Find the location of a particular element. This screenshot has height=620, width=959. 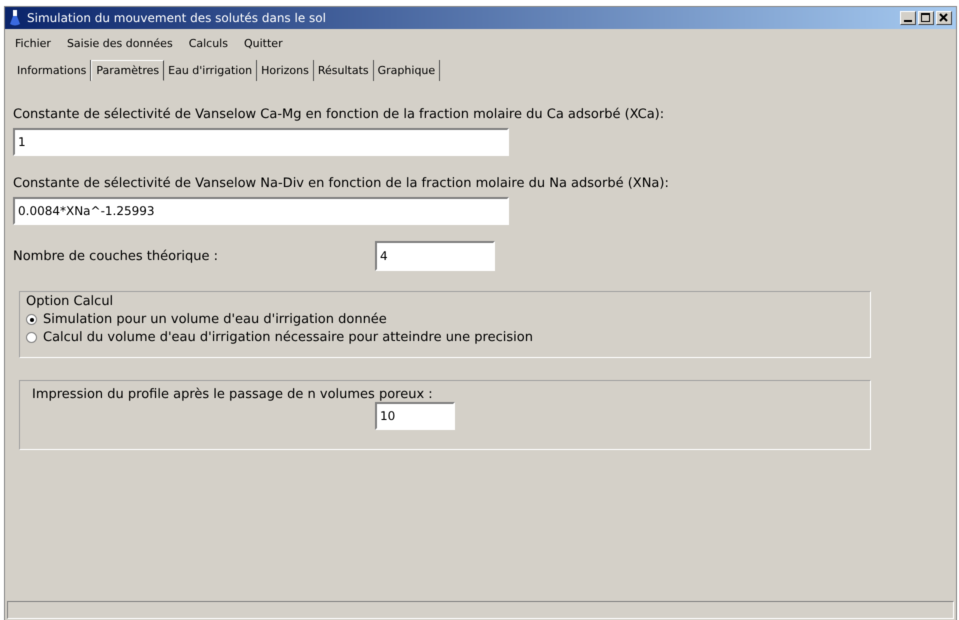

radio-option: Calcul du volume d'eau d'irrigation nécessaire pour atteindre une precision is located at coordinates (445, 337).